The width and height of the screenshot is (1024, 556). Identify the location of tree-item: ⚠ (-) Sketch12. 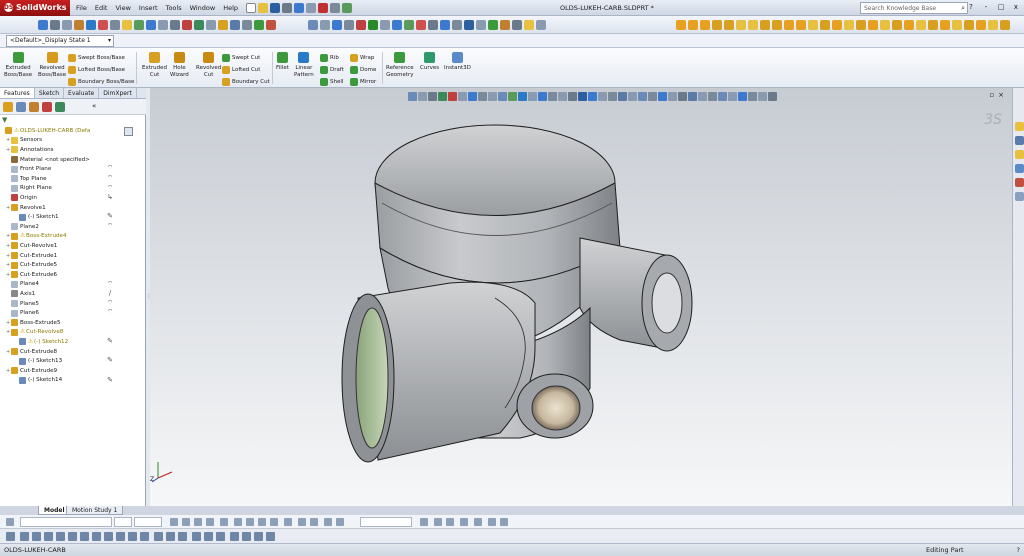
(52, 342).